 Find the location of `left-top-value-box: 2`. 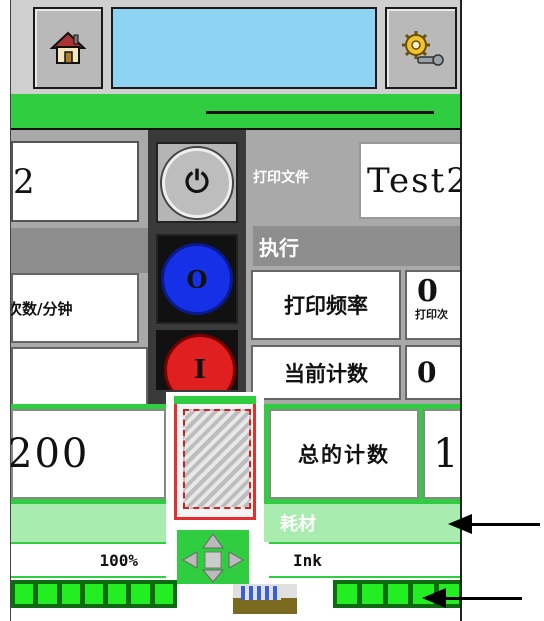

left-top-value-box: 2 is located at coordinates (75, 181).